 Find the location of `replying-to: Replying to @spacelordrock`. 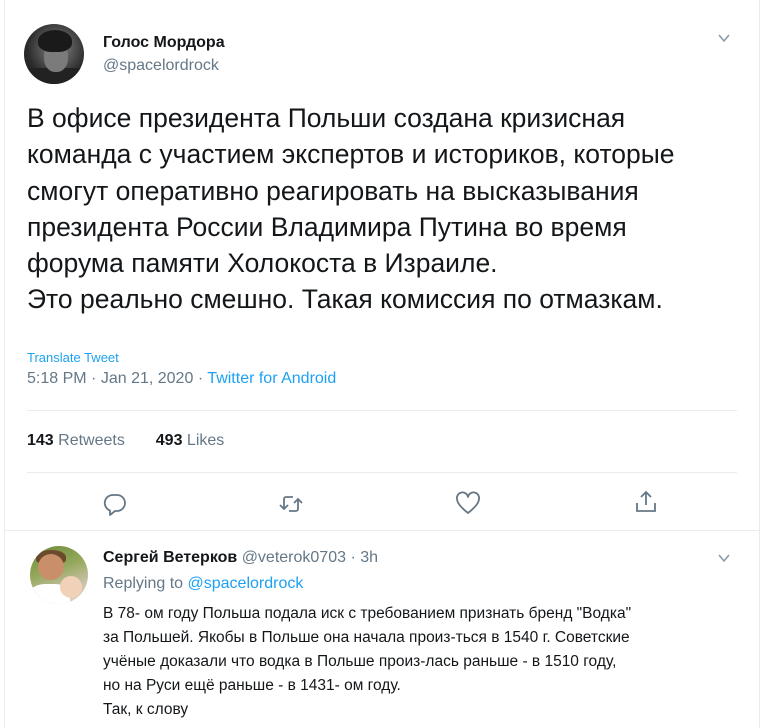

replying-to: Replying to @spacelordrock is located at coordinates (203, 584).